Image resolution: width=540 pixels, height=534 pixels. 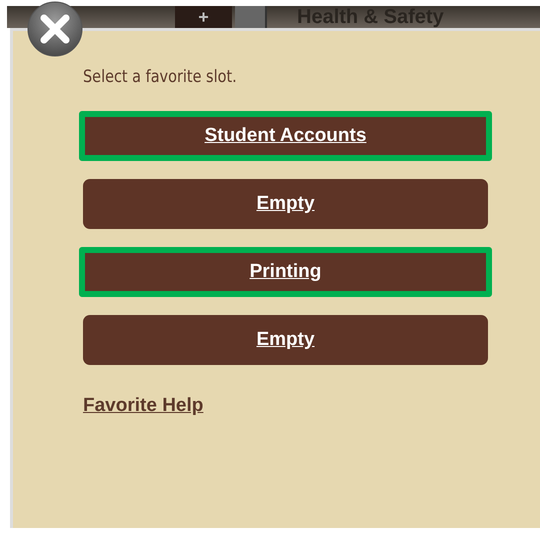 What do you see at coordinates (143, 406) in the screenshot?
I see `help-link: Favorite Help` at bounding box center [143, 406].